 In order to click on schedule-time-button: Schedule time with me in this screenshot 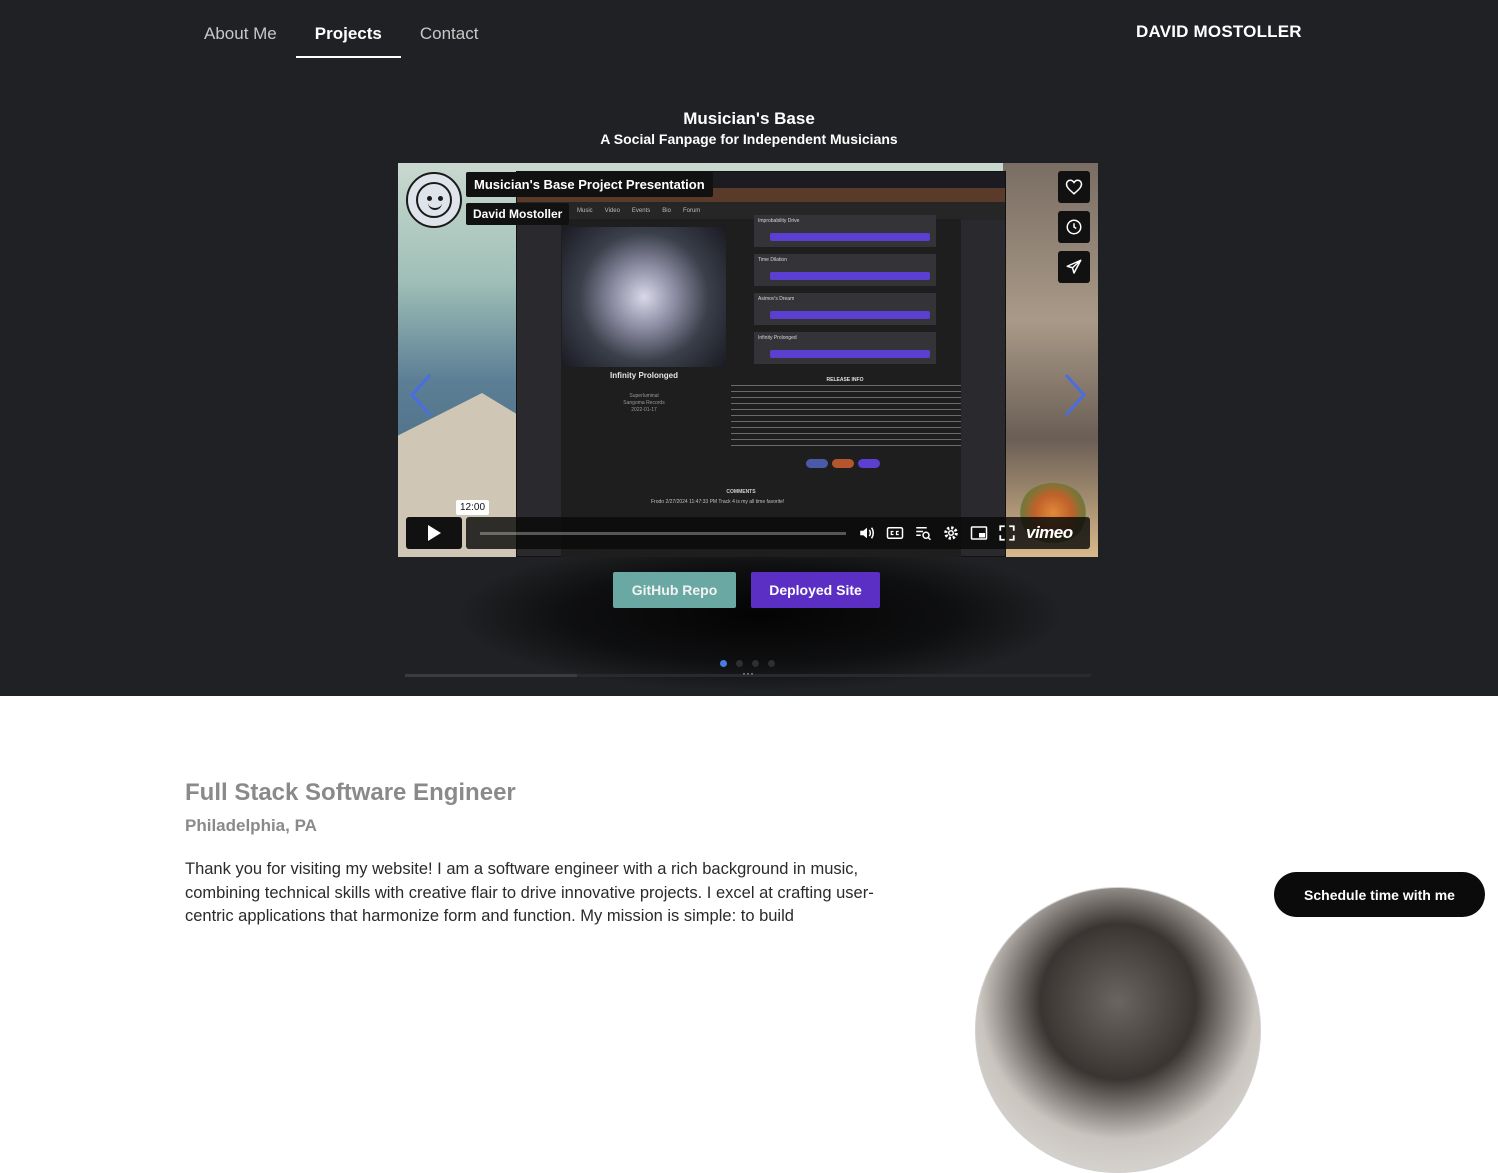, I will do `click(1379, 894)`.